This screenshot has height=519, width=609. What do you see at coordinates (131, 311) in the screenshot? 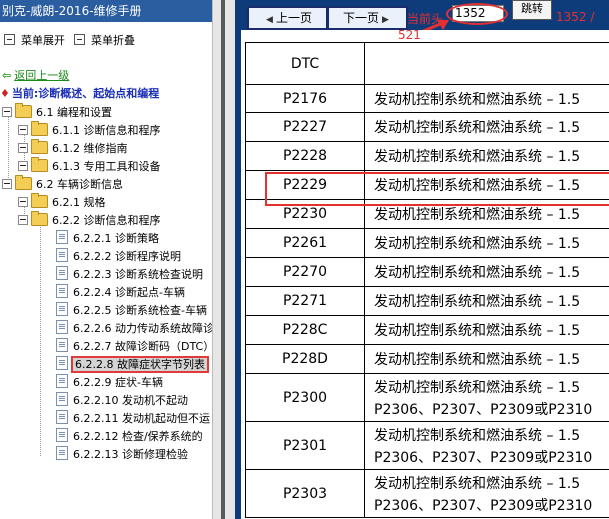
I see `tree-leaf: 6.2.2.5 诊断系统检查-车辆` at bounding box center [131, 311].